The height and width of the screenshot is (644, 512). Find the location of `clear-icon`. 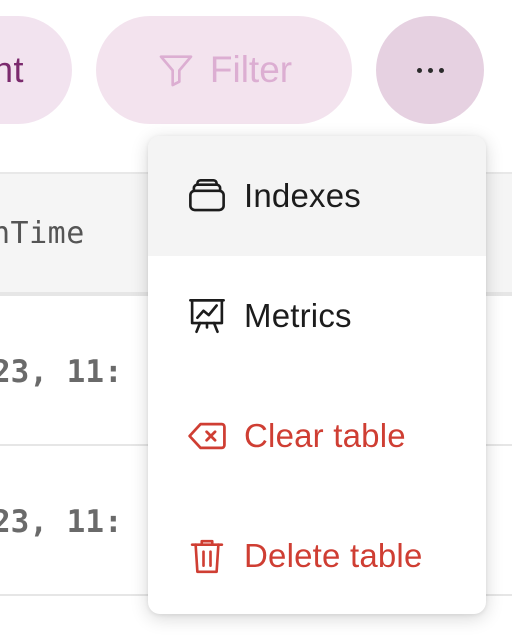

clear-icon is located at coordinates (207, 436).